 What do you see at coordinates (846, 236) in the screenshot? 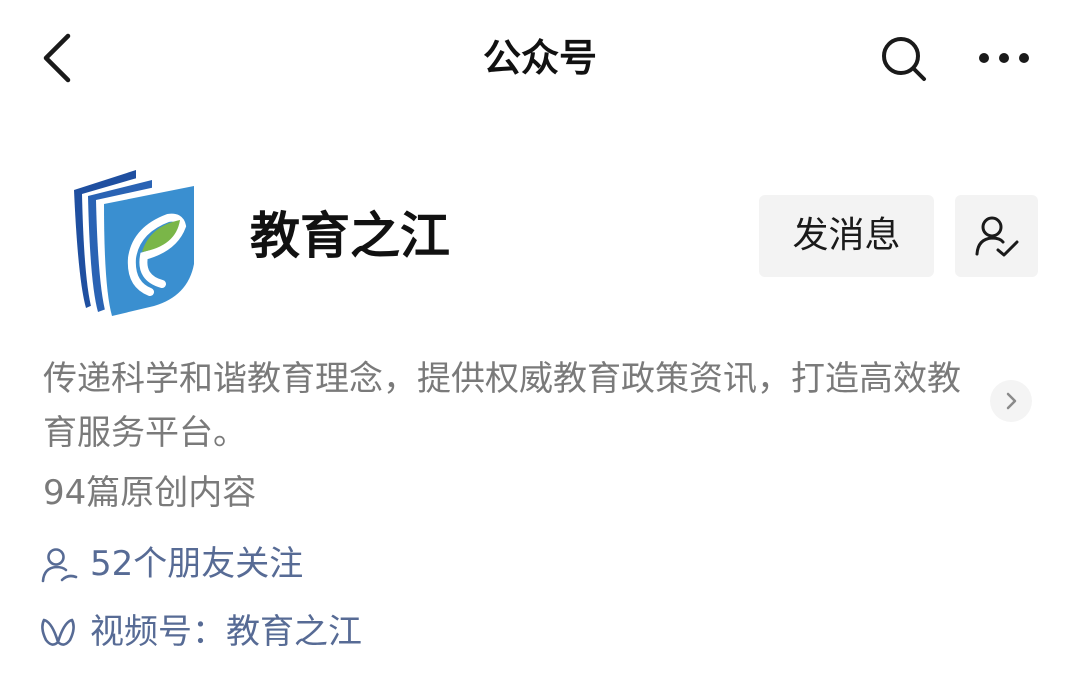
I see `send-message-button: 发消息` at bounding box center [846, 236].